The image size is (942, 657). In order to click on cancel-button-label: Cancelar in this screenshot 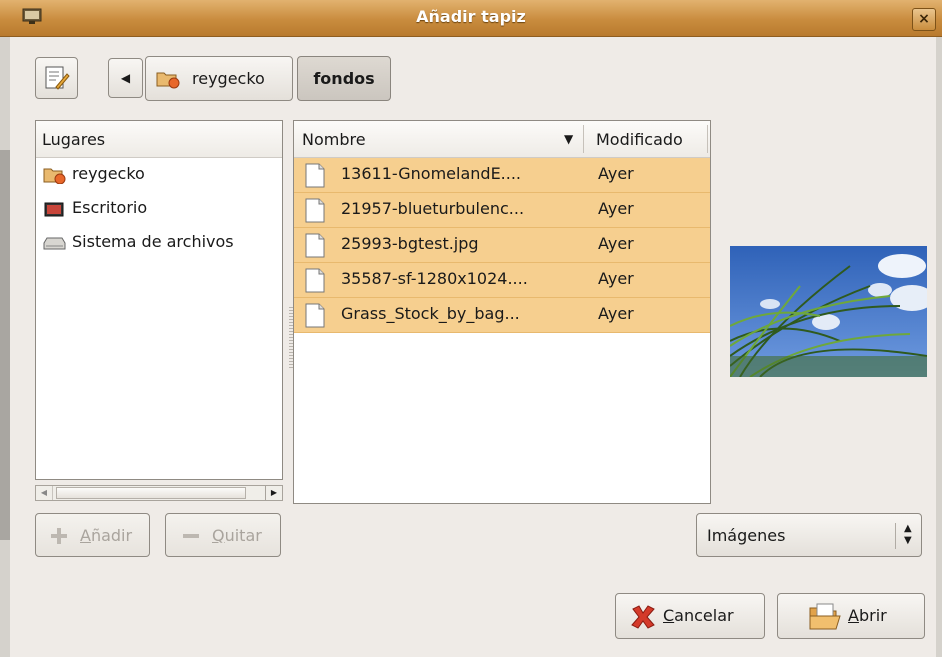, I will do `click(698, 615)`.